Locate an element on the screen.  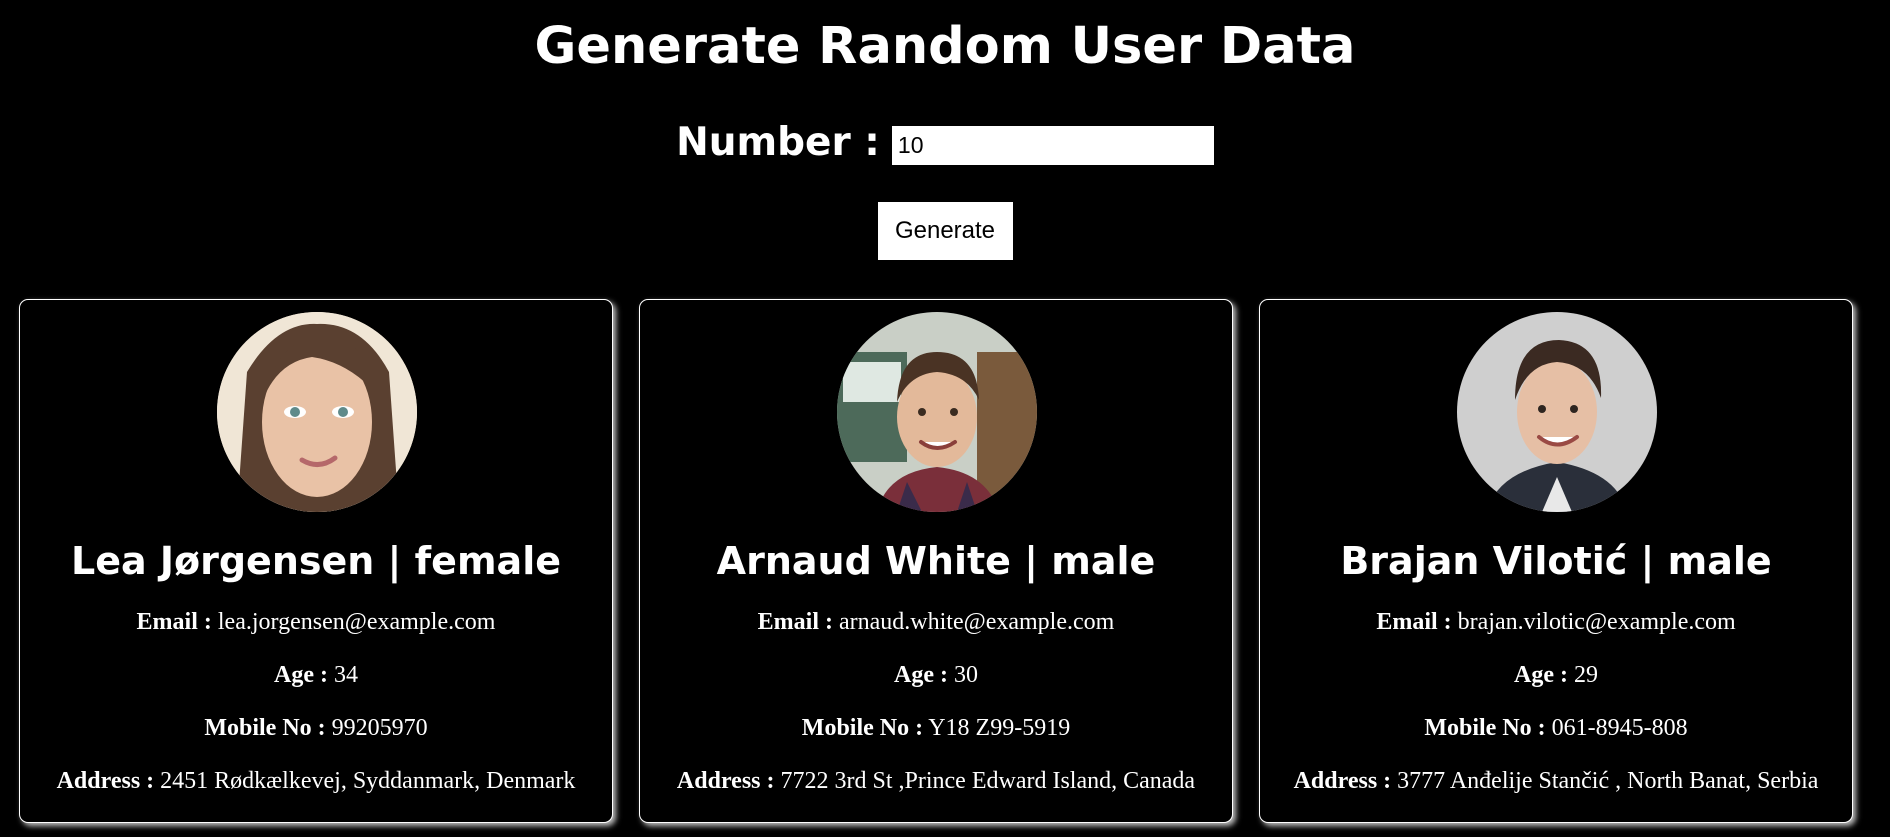
user-email: Email : brajan.vilotic@example.com is located at coordinates (1556, 622).